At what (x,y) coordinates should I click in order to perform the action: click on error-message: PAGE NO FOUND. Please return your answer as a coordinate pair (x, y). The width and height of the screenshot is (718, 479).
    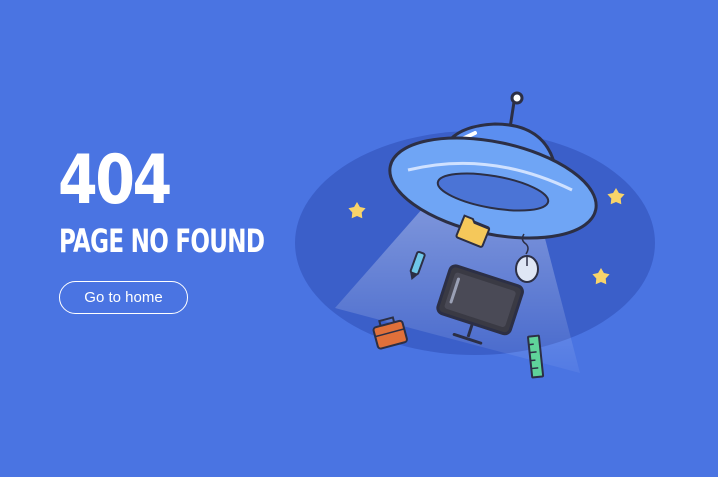
    Looking at the image, I should click on (162, 241).